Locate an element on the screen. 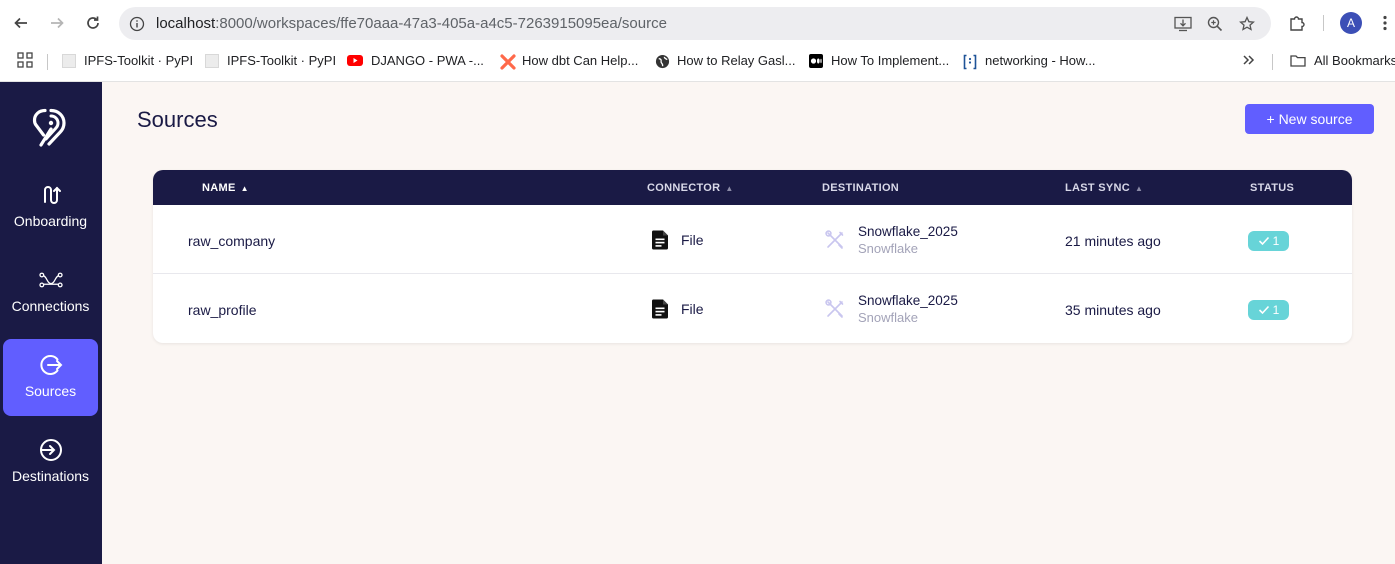  globe-icon is located at coordinates (662, 61).